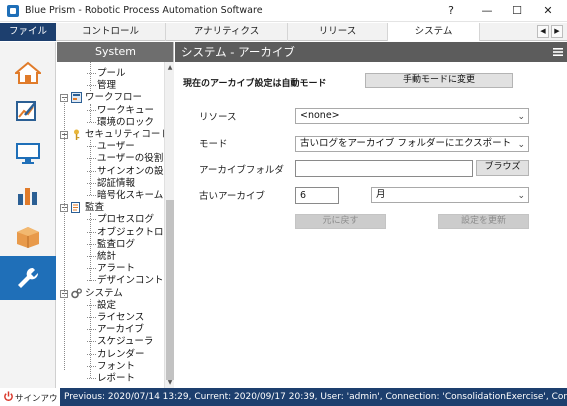 This screenshot has width=567, height=406. I want to click on tree-item-label: オブジェクトログ, so click(135, 232).